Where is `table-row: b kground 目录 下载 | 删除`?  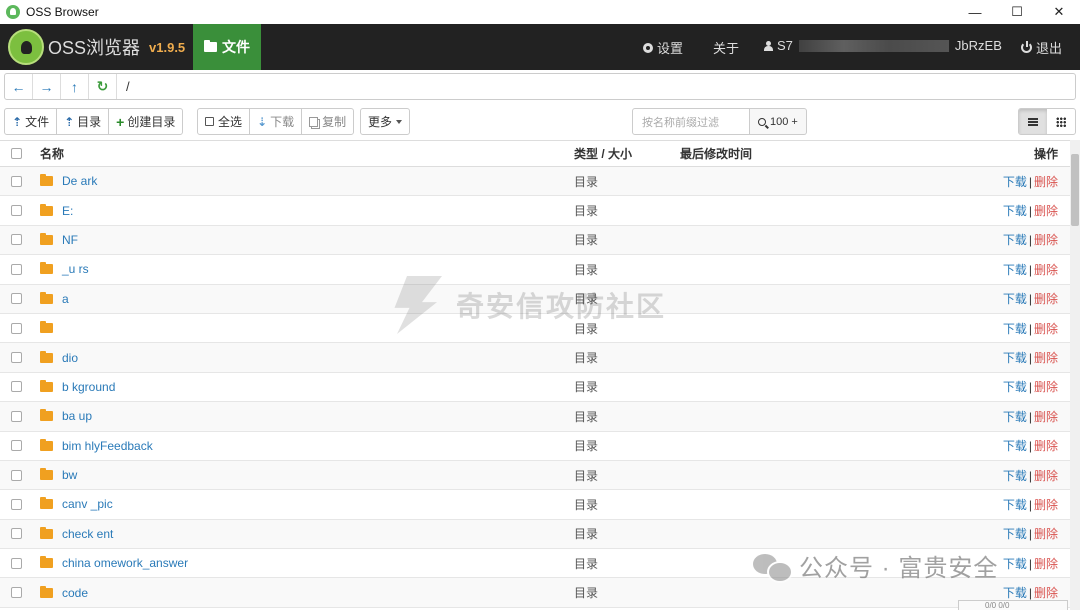
table-row: b kground 目录 下载 | 删除 is located at coordinates (535, 388).